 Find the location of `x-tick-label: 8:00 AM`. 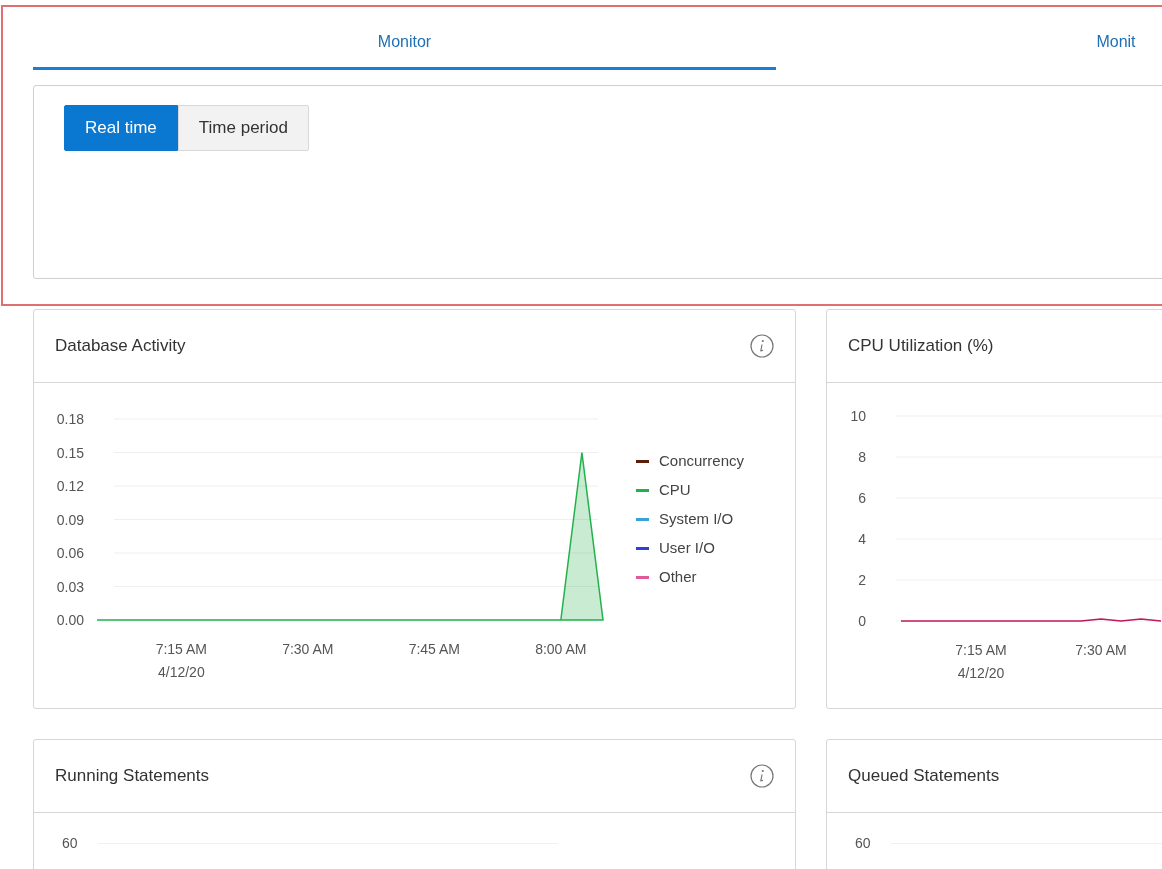

x-tick-label: 8:00 AM is located at coordinates (561, 649).